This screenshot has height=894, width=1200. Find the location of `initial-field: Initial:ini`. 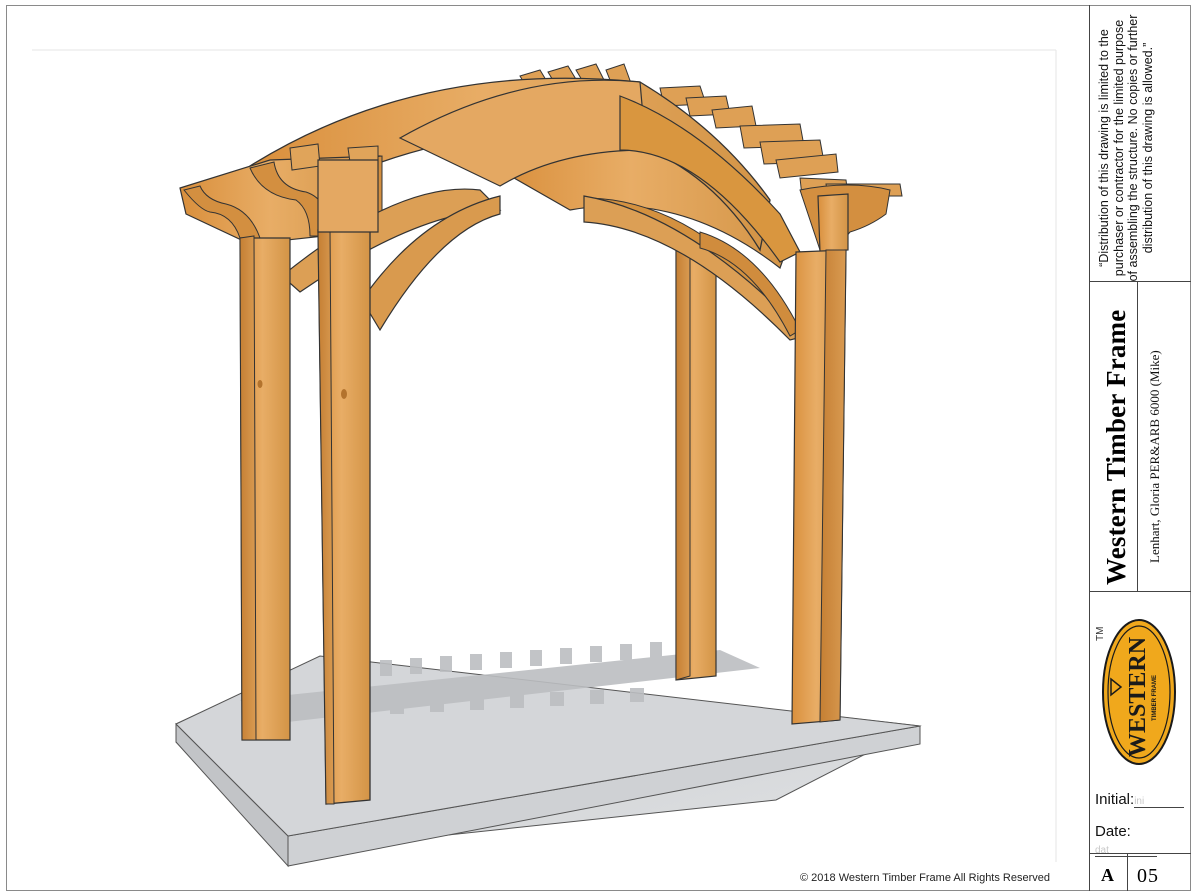

initial-field: Initial:ini is located at coordinates (1140, 799).